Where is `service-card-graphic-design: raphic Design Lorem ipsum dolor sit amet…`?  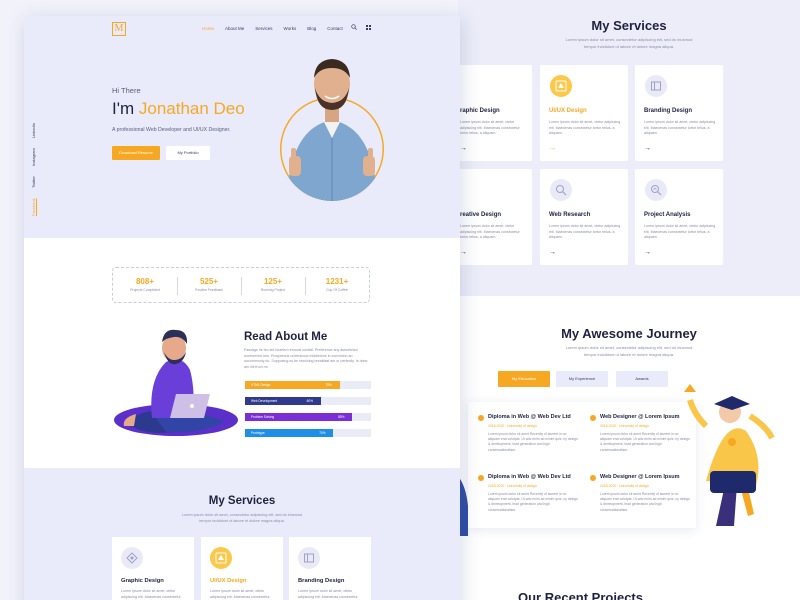
service-card-graphic-design: raphic Design Lorem ipsum dolor sit amet… is located at coordinates (495, 113).